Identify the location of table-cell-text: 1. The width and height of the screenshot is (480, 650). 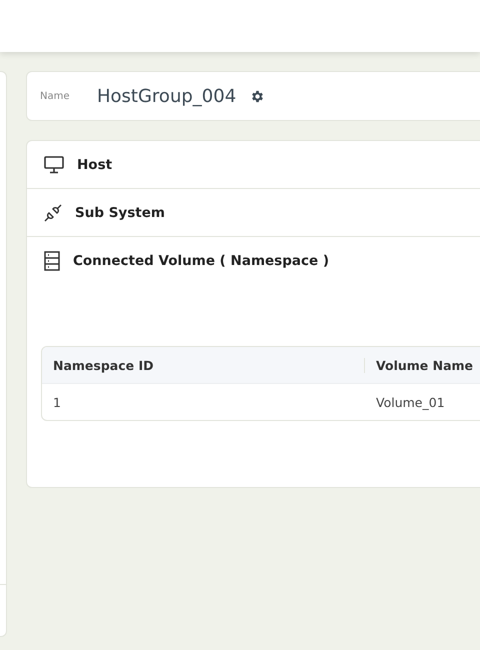
(57, 402).